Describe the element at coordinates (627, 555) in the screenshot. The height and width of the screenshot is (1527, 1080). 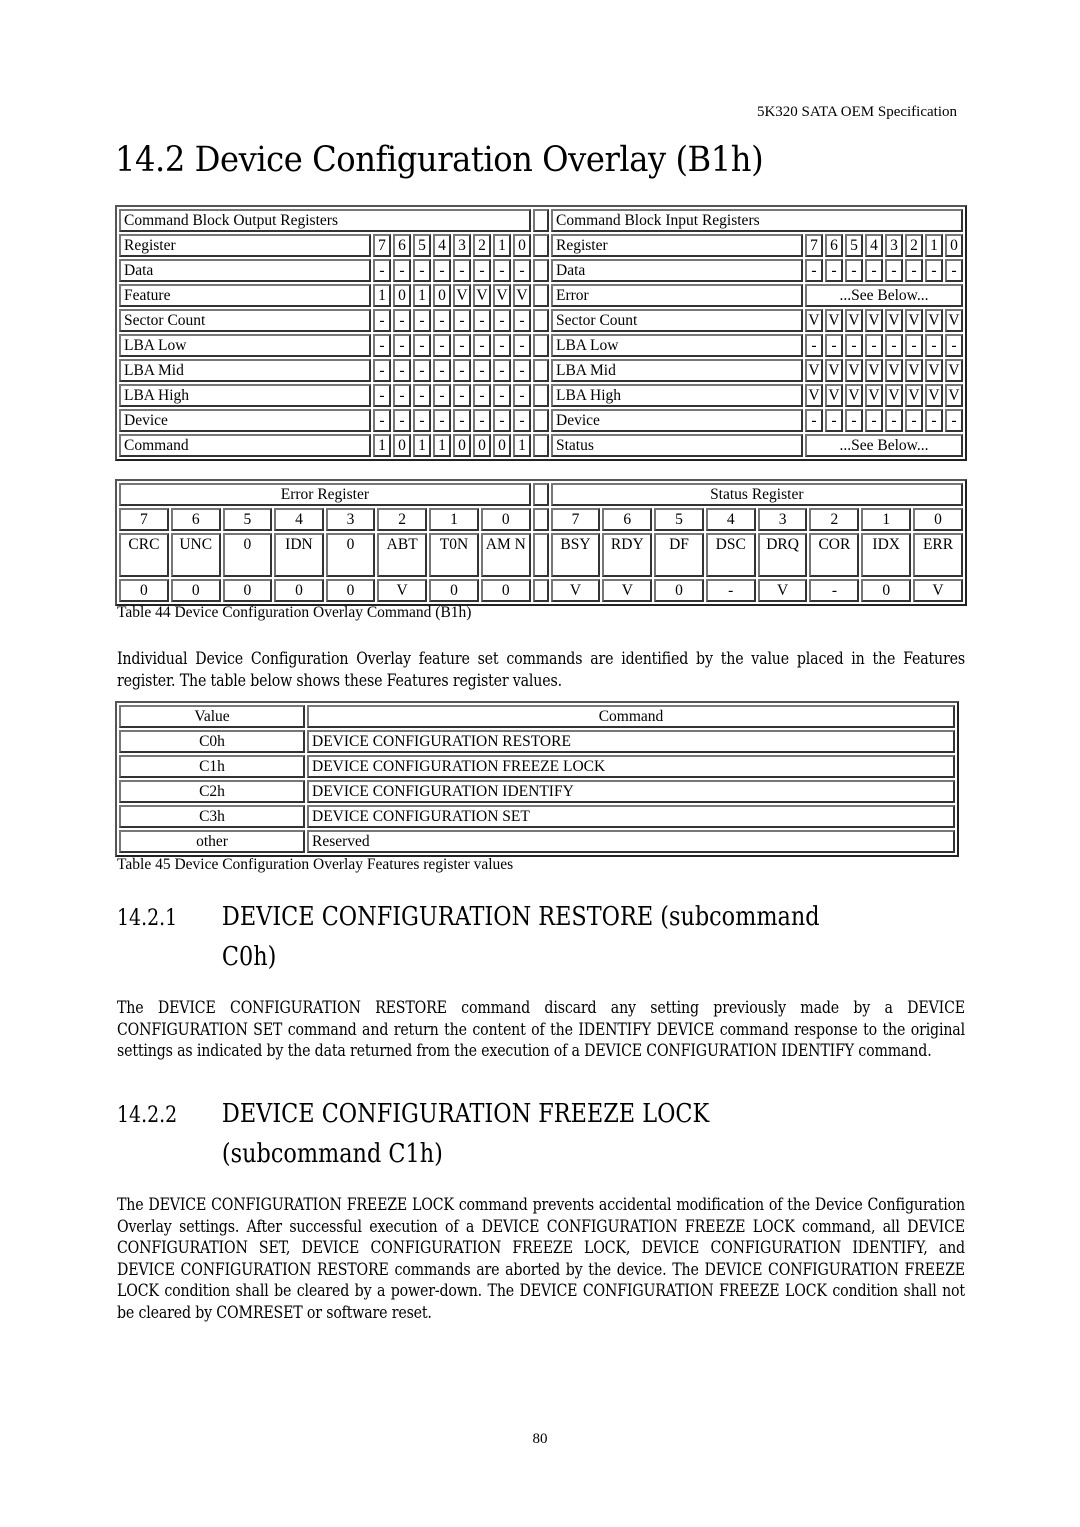
I see `status-bit-name: RDY` at that location.